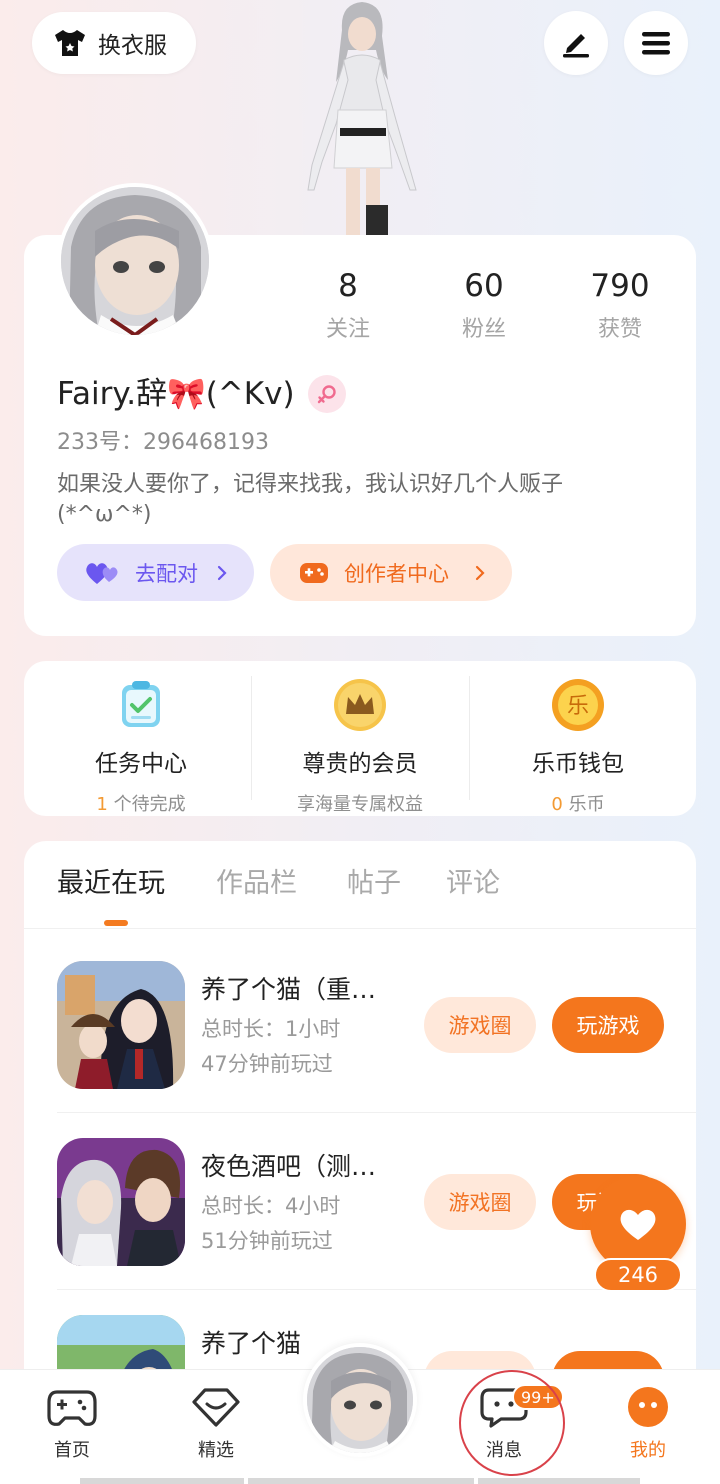  What do you see at coordinates (360, 764) in the screenshot?
I see `vip-member-title: 尊贵的会员` at bounding box center [360, 764].